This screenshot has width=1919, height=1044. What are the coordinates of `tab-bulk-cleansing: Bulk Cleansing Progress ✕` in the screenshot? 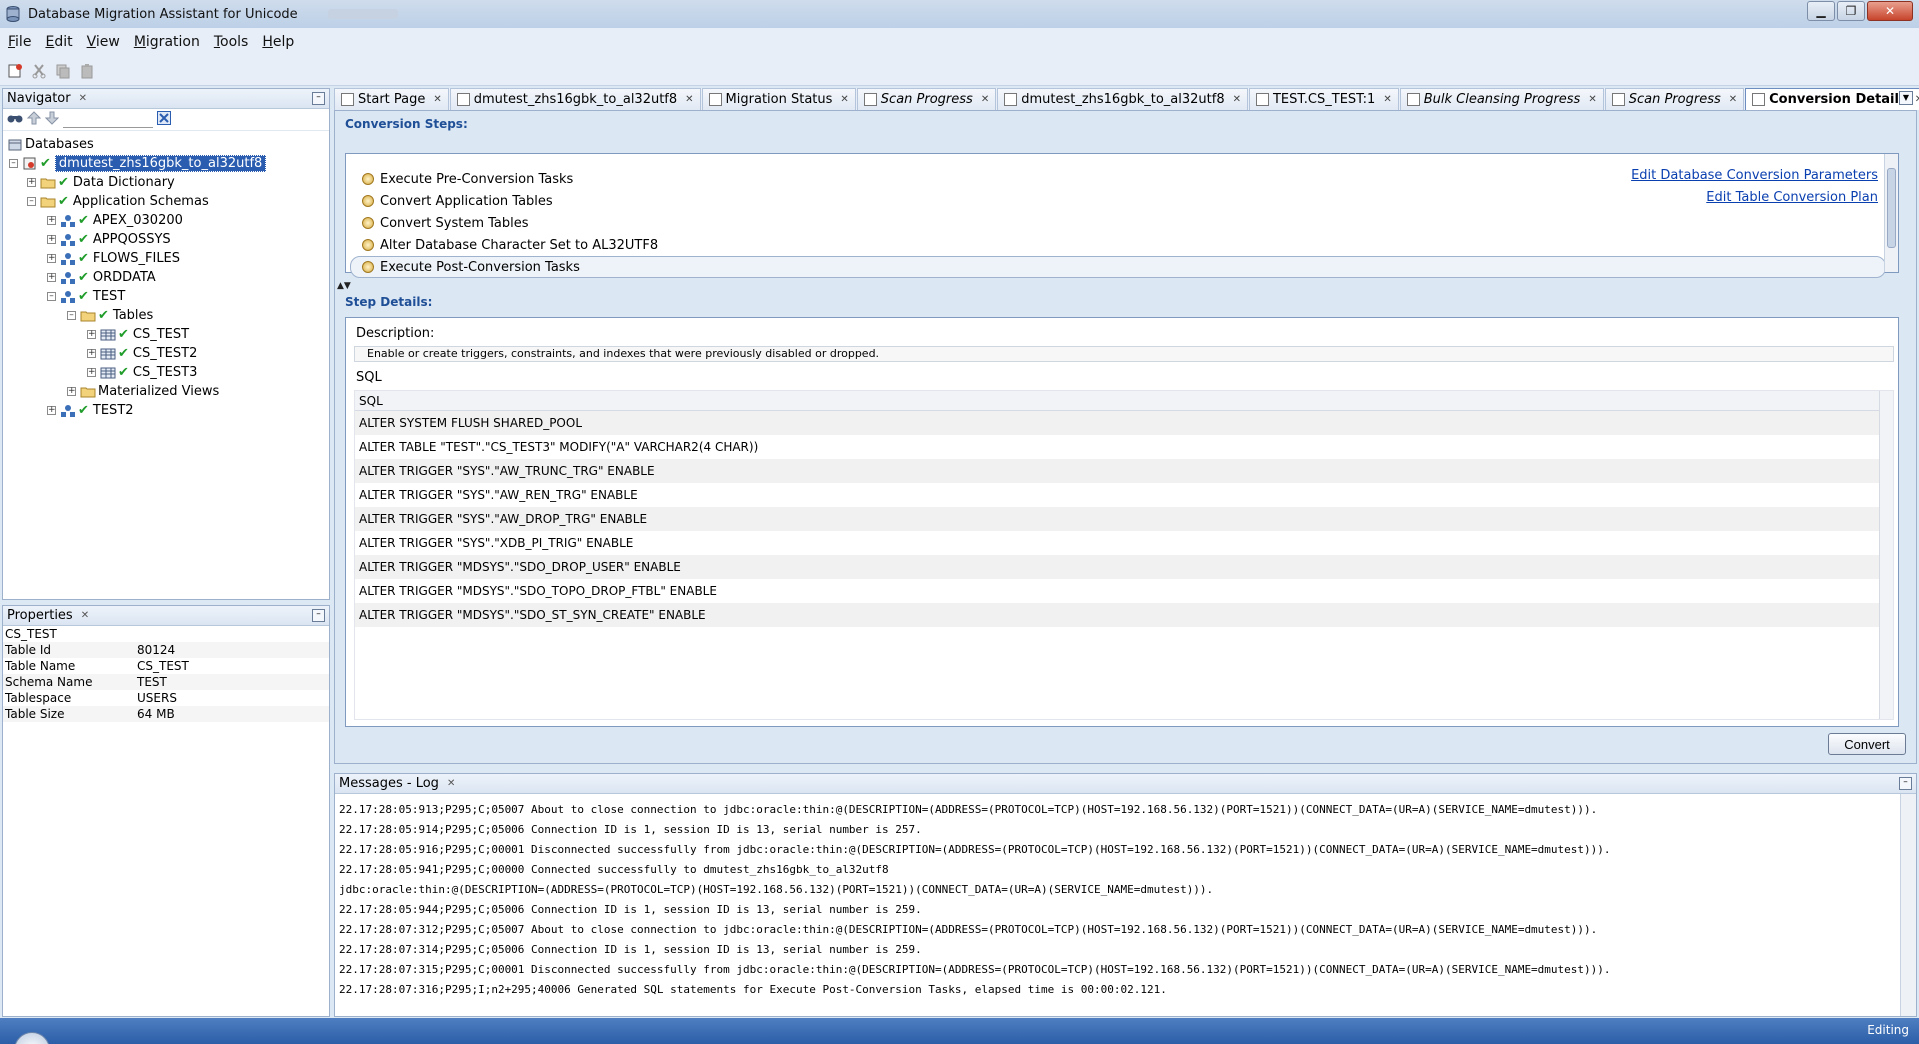 It's located at (1501, 99).